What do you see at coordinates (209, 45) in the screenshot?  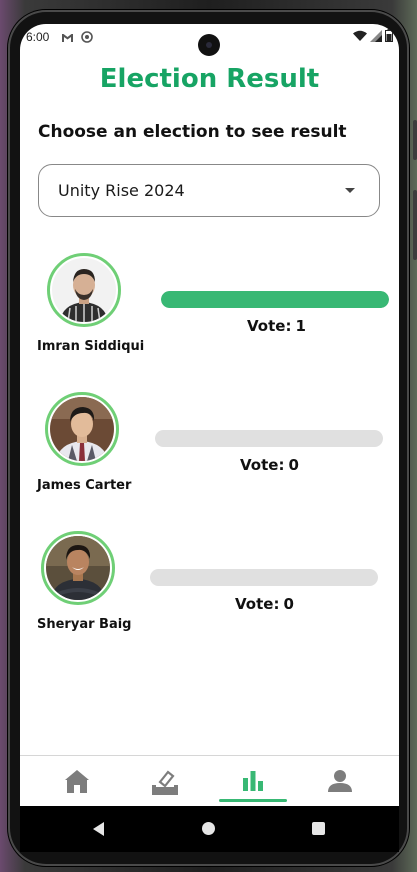 I see `front-camera` at bounding box center [209, 45].